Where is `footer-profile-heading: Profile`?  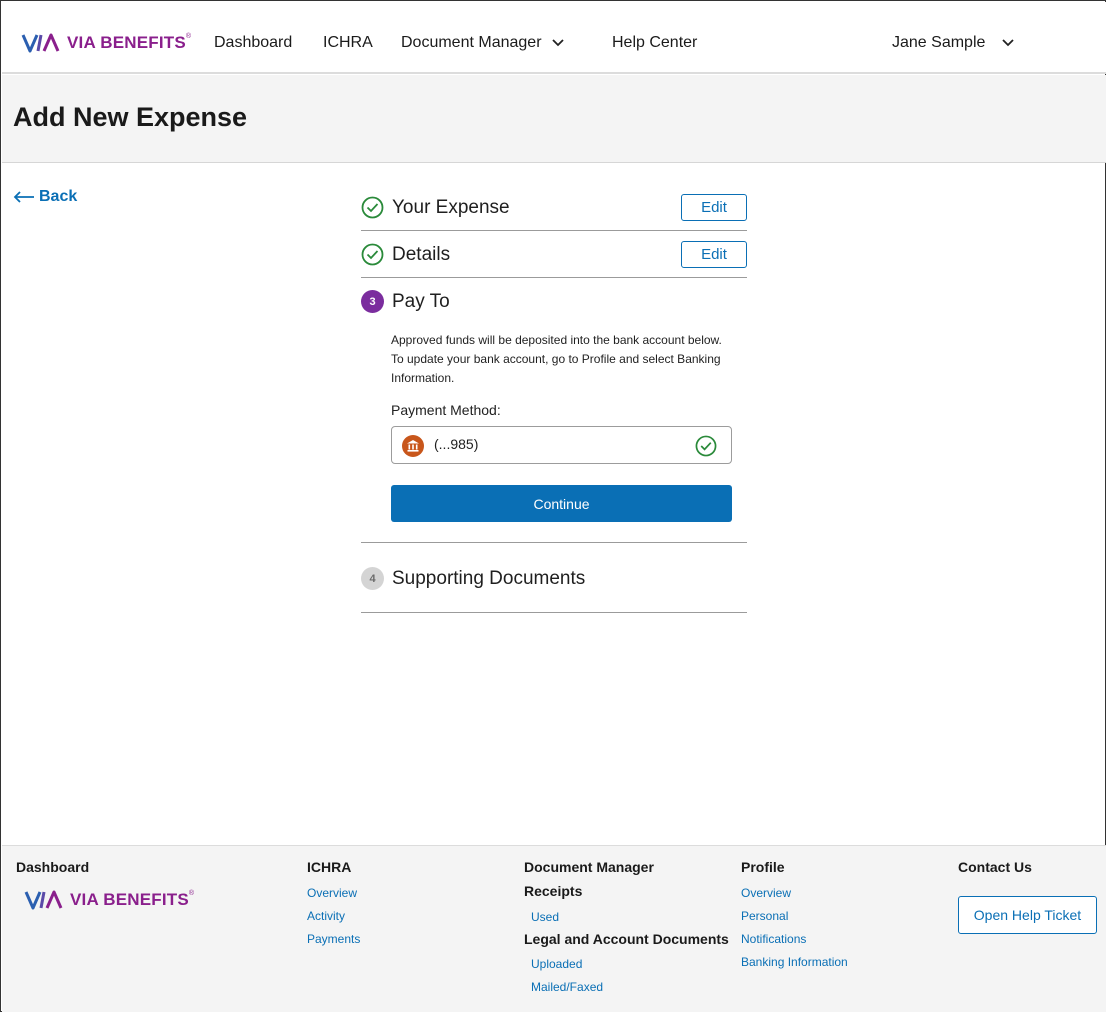 footer-profile-heading: Profile is located at coordinates (763, 867).